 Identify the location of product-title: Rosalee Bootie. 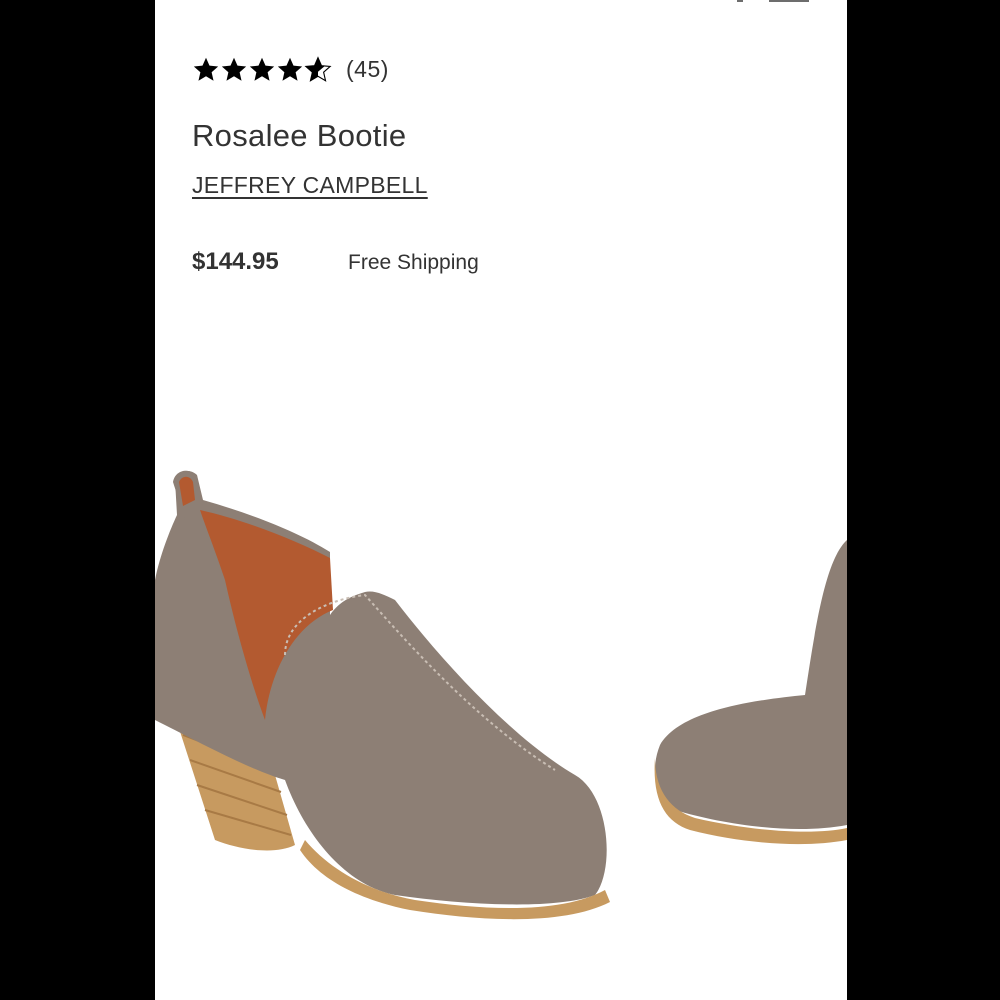
(299, 135).